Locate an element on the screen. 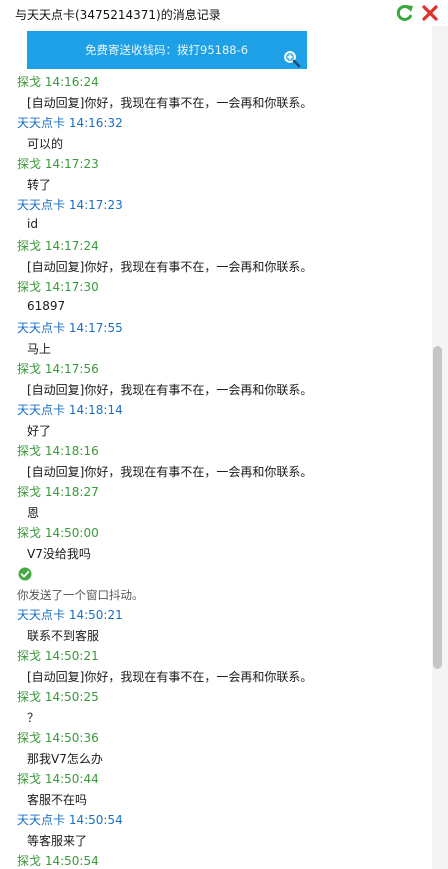  message-item: 探戈 14:50:00 V7没给我吗 is located at coordinates (216, 544).